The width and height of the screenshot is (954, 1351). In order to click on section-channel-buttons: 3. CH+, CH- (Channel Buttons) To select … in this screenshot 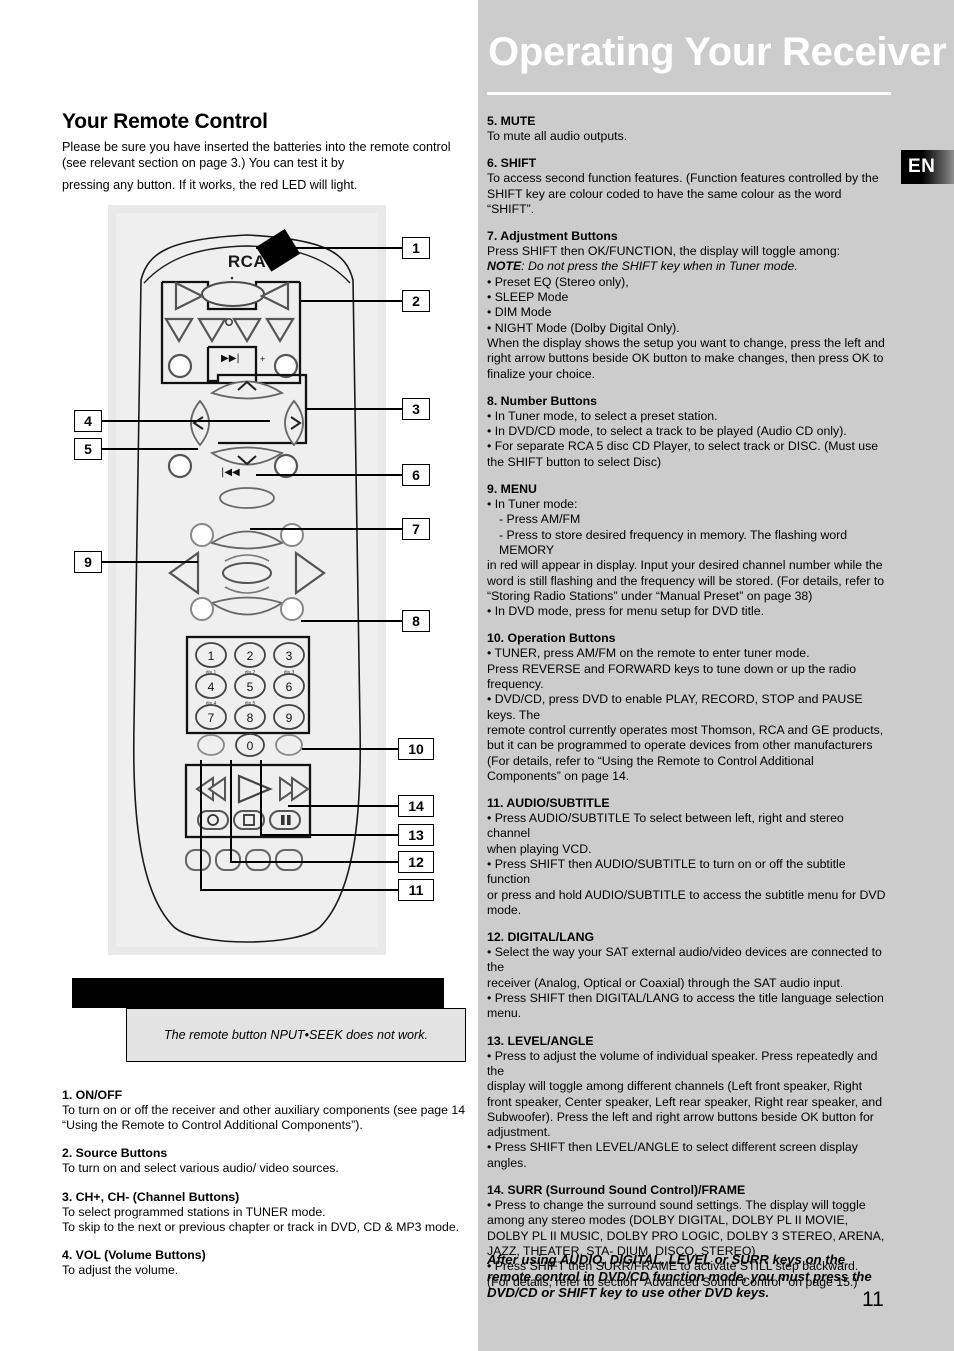, I will do `click(266, 1212)`.